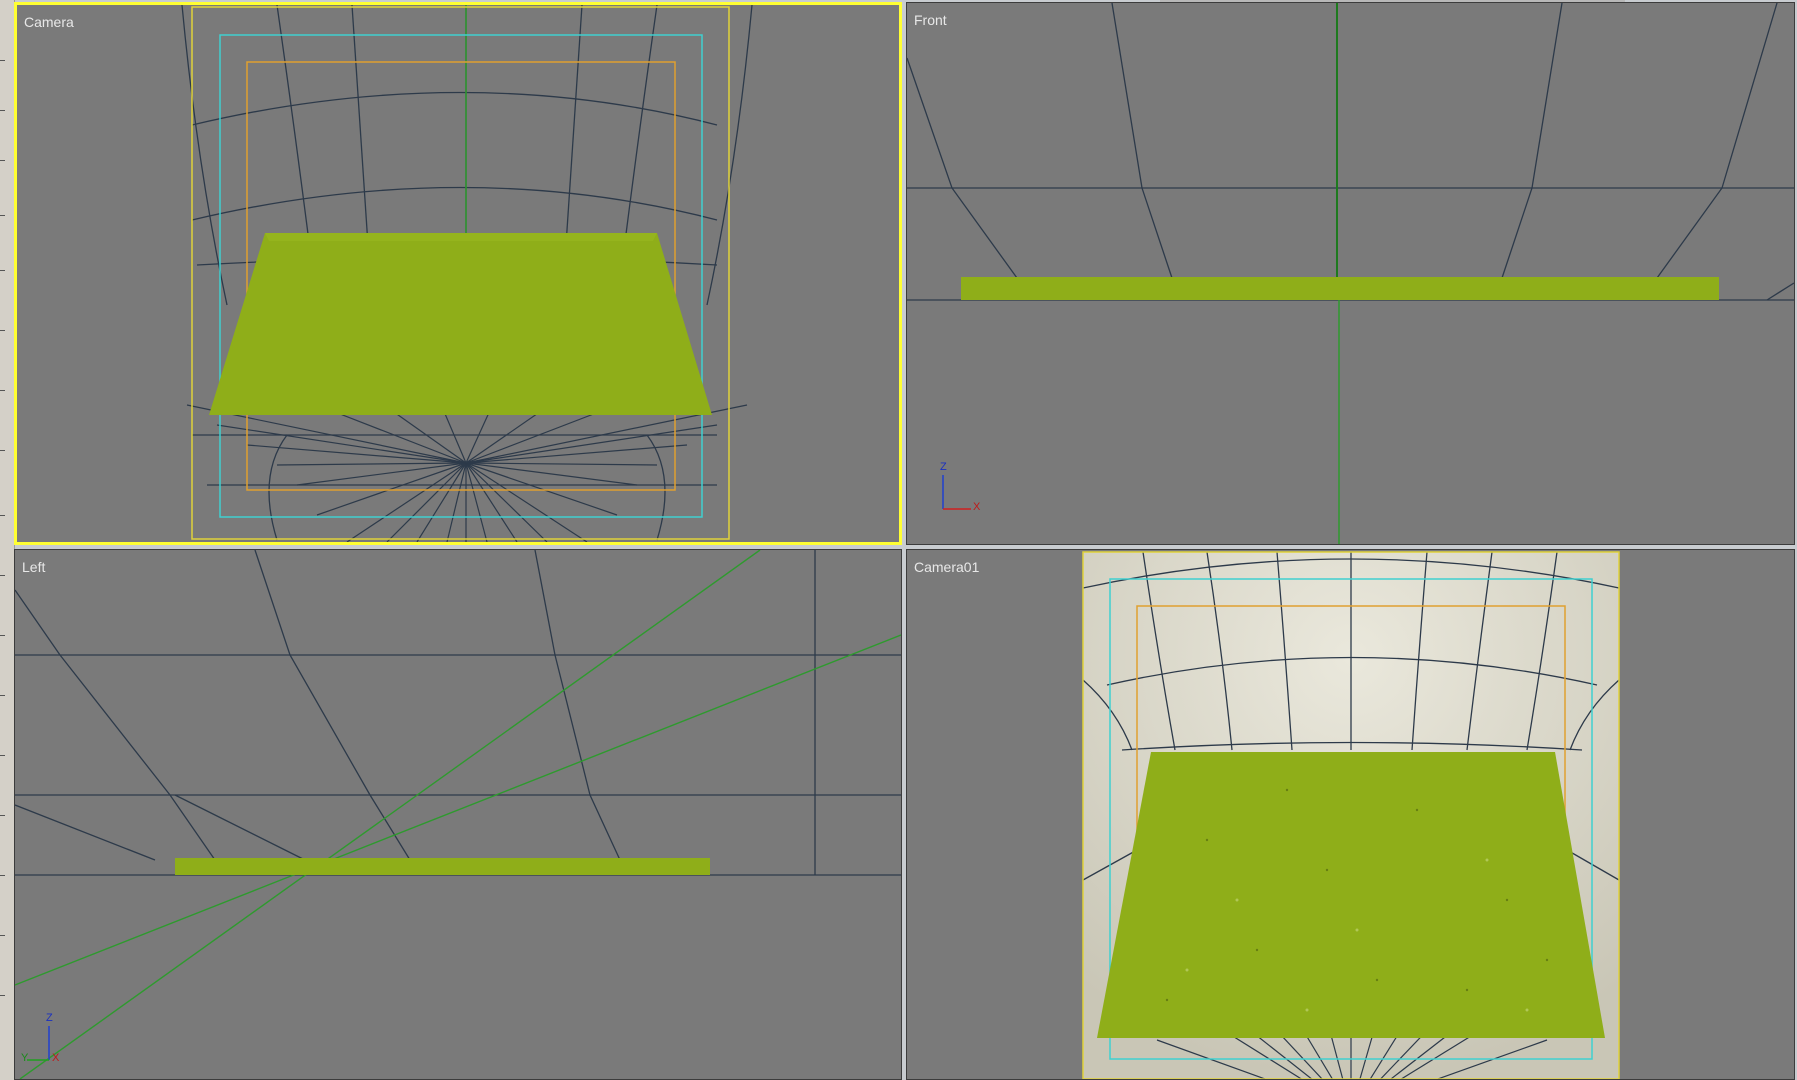  Describe the element at coordinates (967, 488) in the screenshot. I see `axis-tripod: Z X` at that location.